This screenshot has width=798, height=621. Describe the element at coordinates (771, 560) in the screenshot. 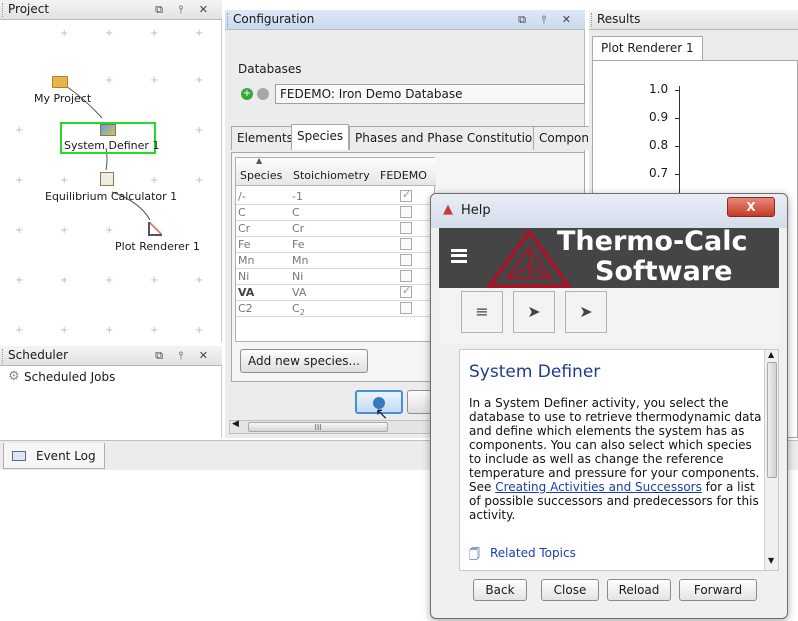

I see `scroll-down-icon: ▼` at that location.